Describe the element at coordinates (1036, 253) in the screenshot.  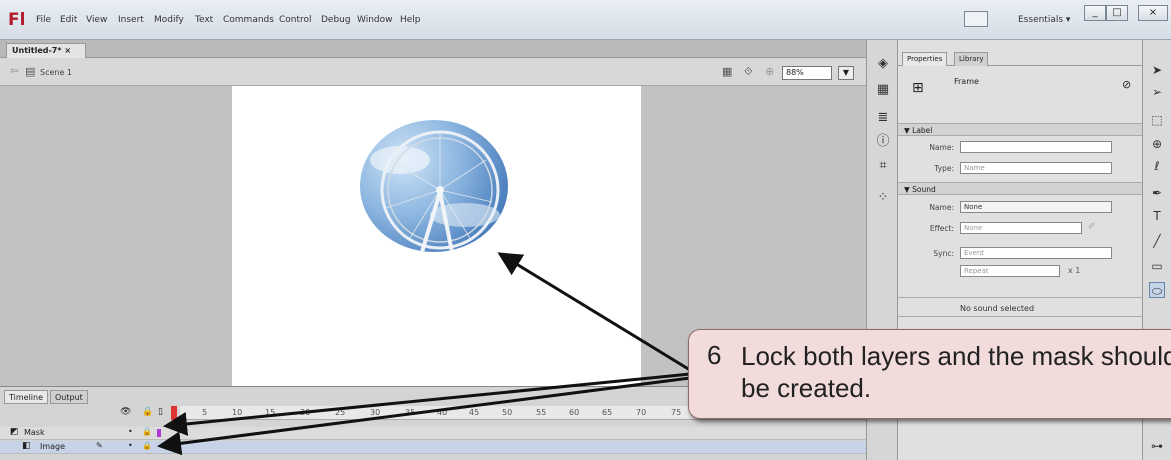
I see `sync-select: Event` at that location.